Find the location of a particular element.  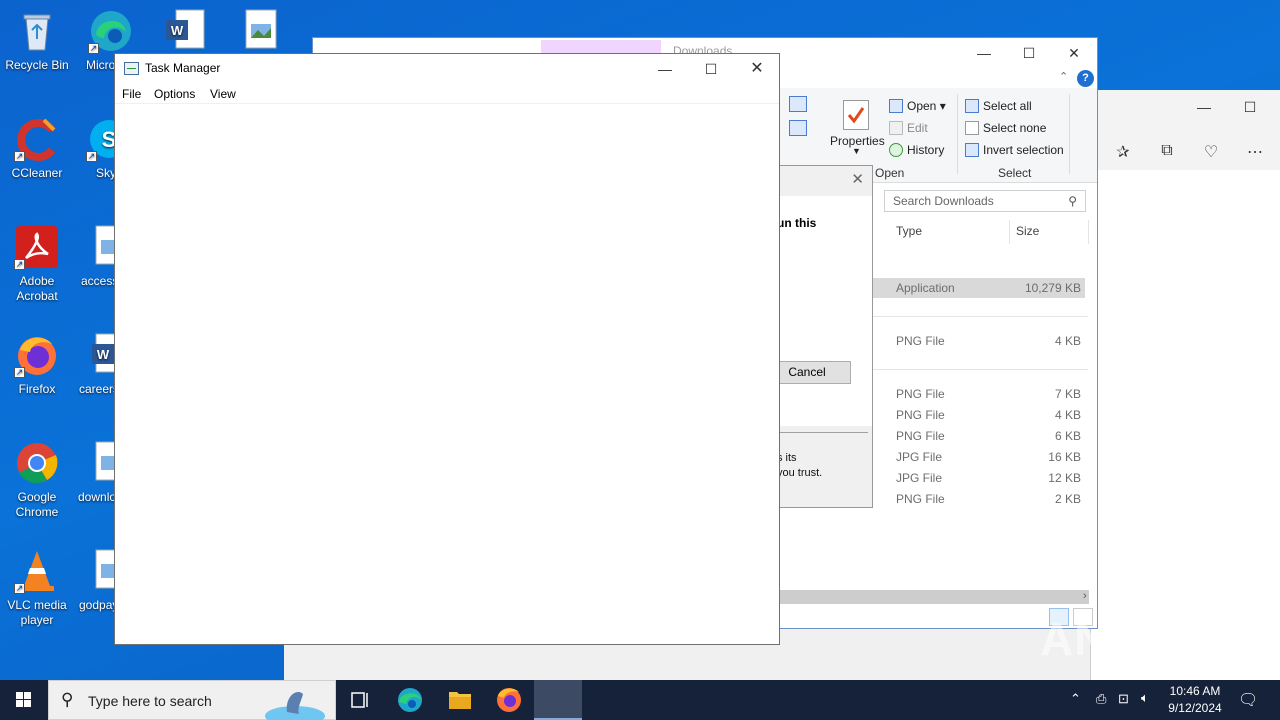

history-button: History is located at coordinates (916, 150).